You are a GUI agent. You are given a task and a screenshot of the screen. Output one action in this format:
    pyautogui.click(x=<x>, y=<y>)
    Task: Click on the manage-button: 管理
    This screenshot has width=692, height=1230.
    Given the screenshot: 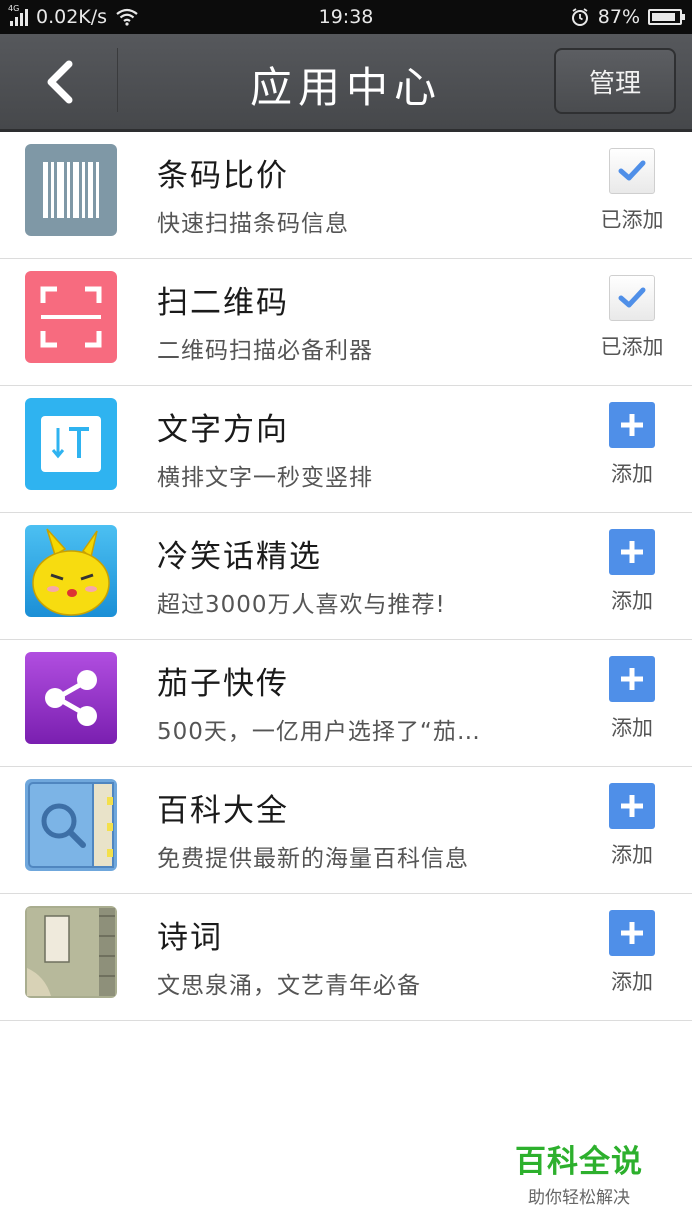 What is the action you would take?
    pyautogui.click(x=615, y=81)
    